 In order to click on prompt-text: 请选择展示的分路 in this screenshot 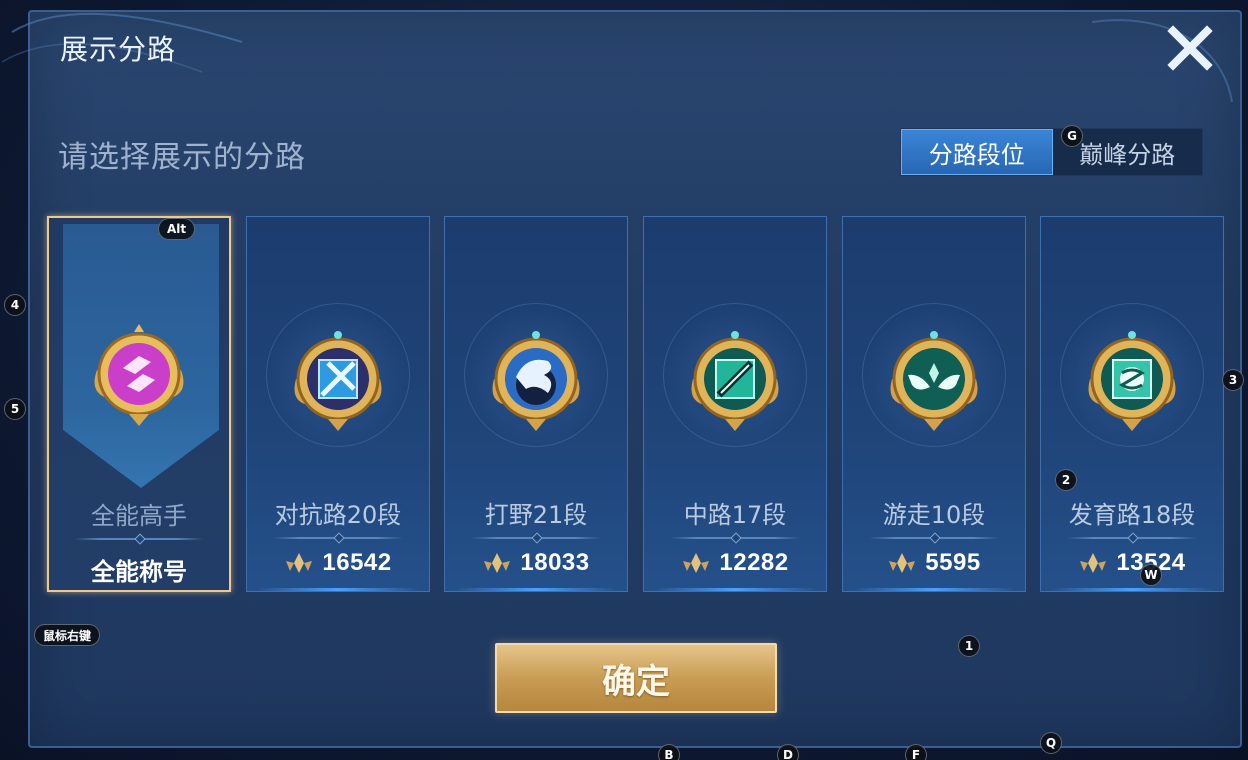, I will do `click(182, 157)`.